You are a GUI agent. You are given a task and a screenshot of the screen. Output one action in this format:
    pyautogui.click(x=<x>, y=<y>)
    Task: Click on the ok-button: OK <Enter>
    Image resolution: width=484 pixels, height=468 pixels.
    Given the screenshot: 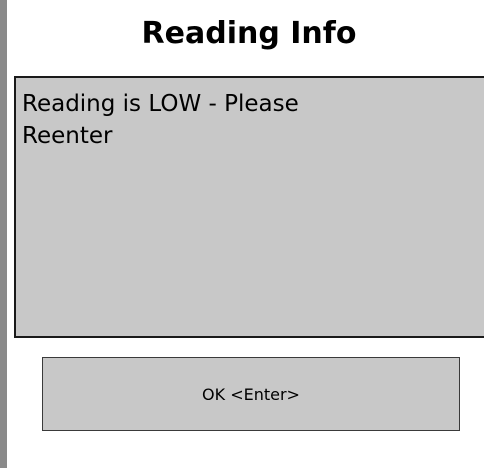 What is the action you would take?
    pyautogui.click(x=251, y=394)
    